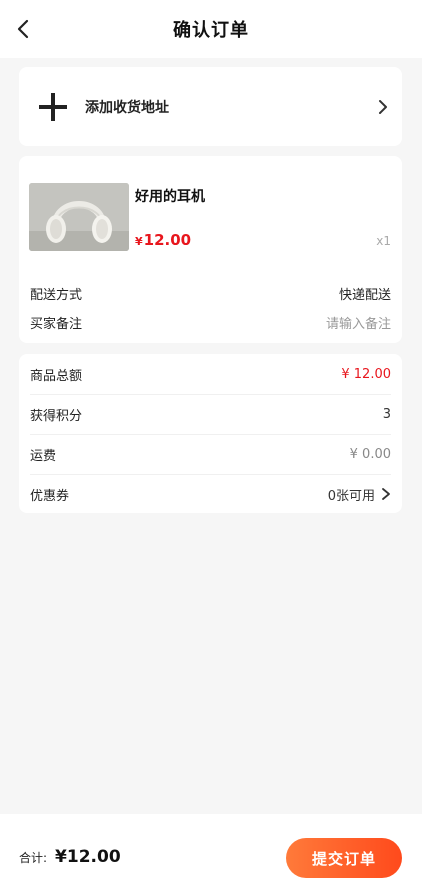 This screenshot has height=895, width=422. Describe the element at coordinates (170, 197) in the screenshot. I see `product-name: 好用的耳机` at that location.